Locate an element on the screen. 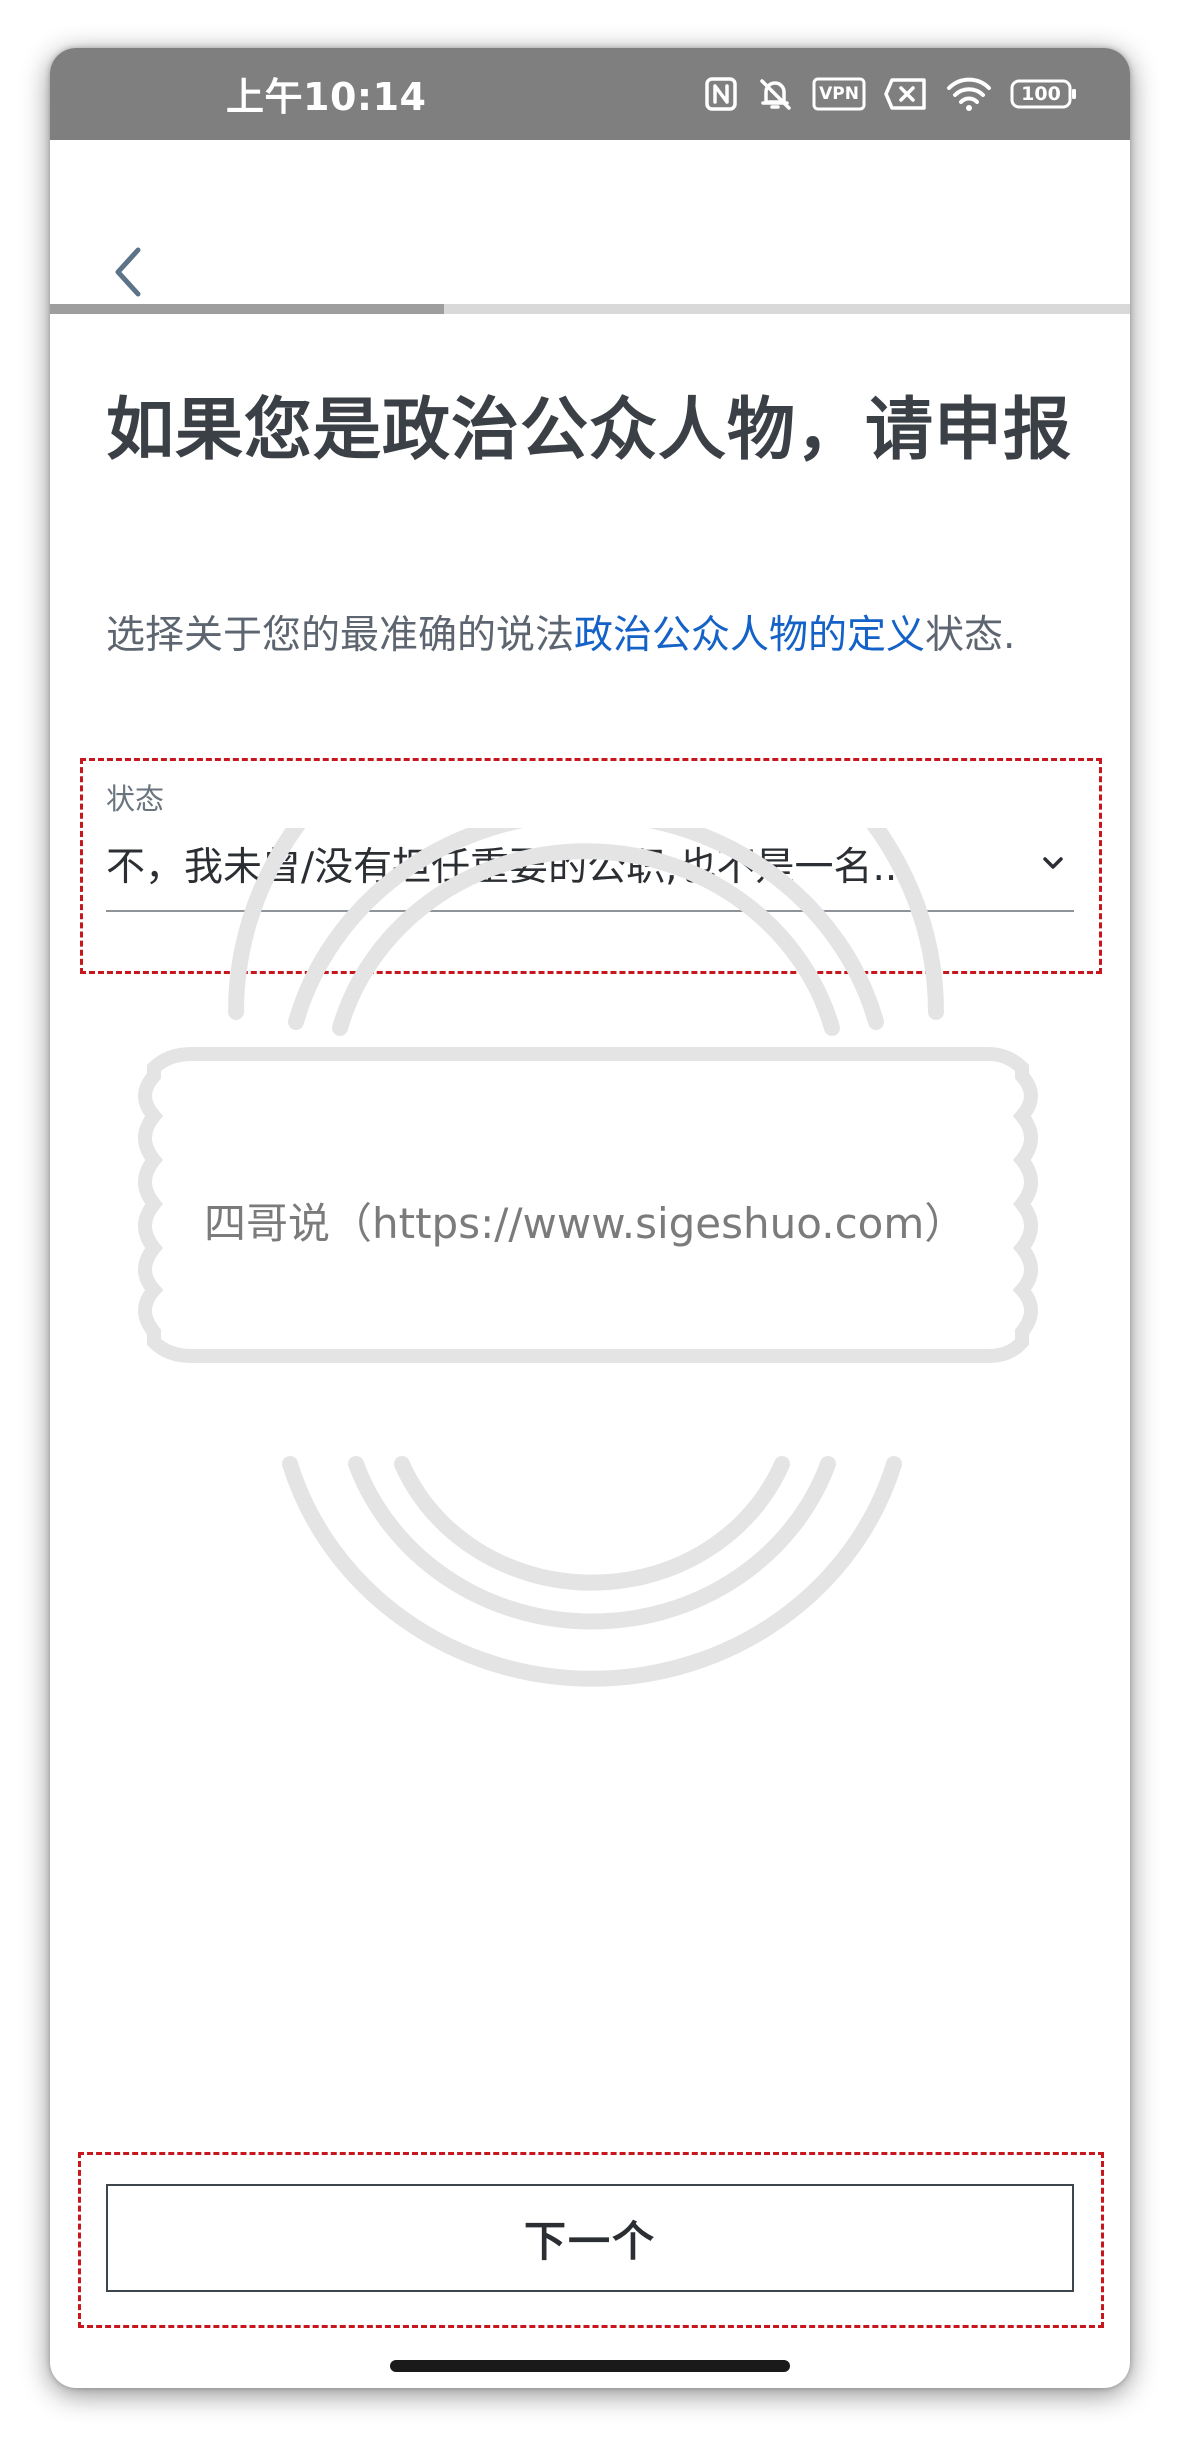  page-subtitle: 选择关于您的最准确的说法政治公众人物的定义状态. is located at coordinates (601, 636).